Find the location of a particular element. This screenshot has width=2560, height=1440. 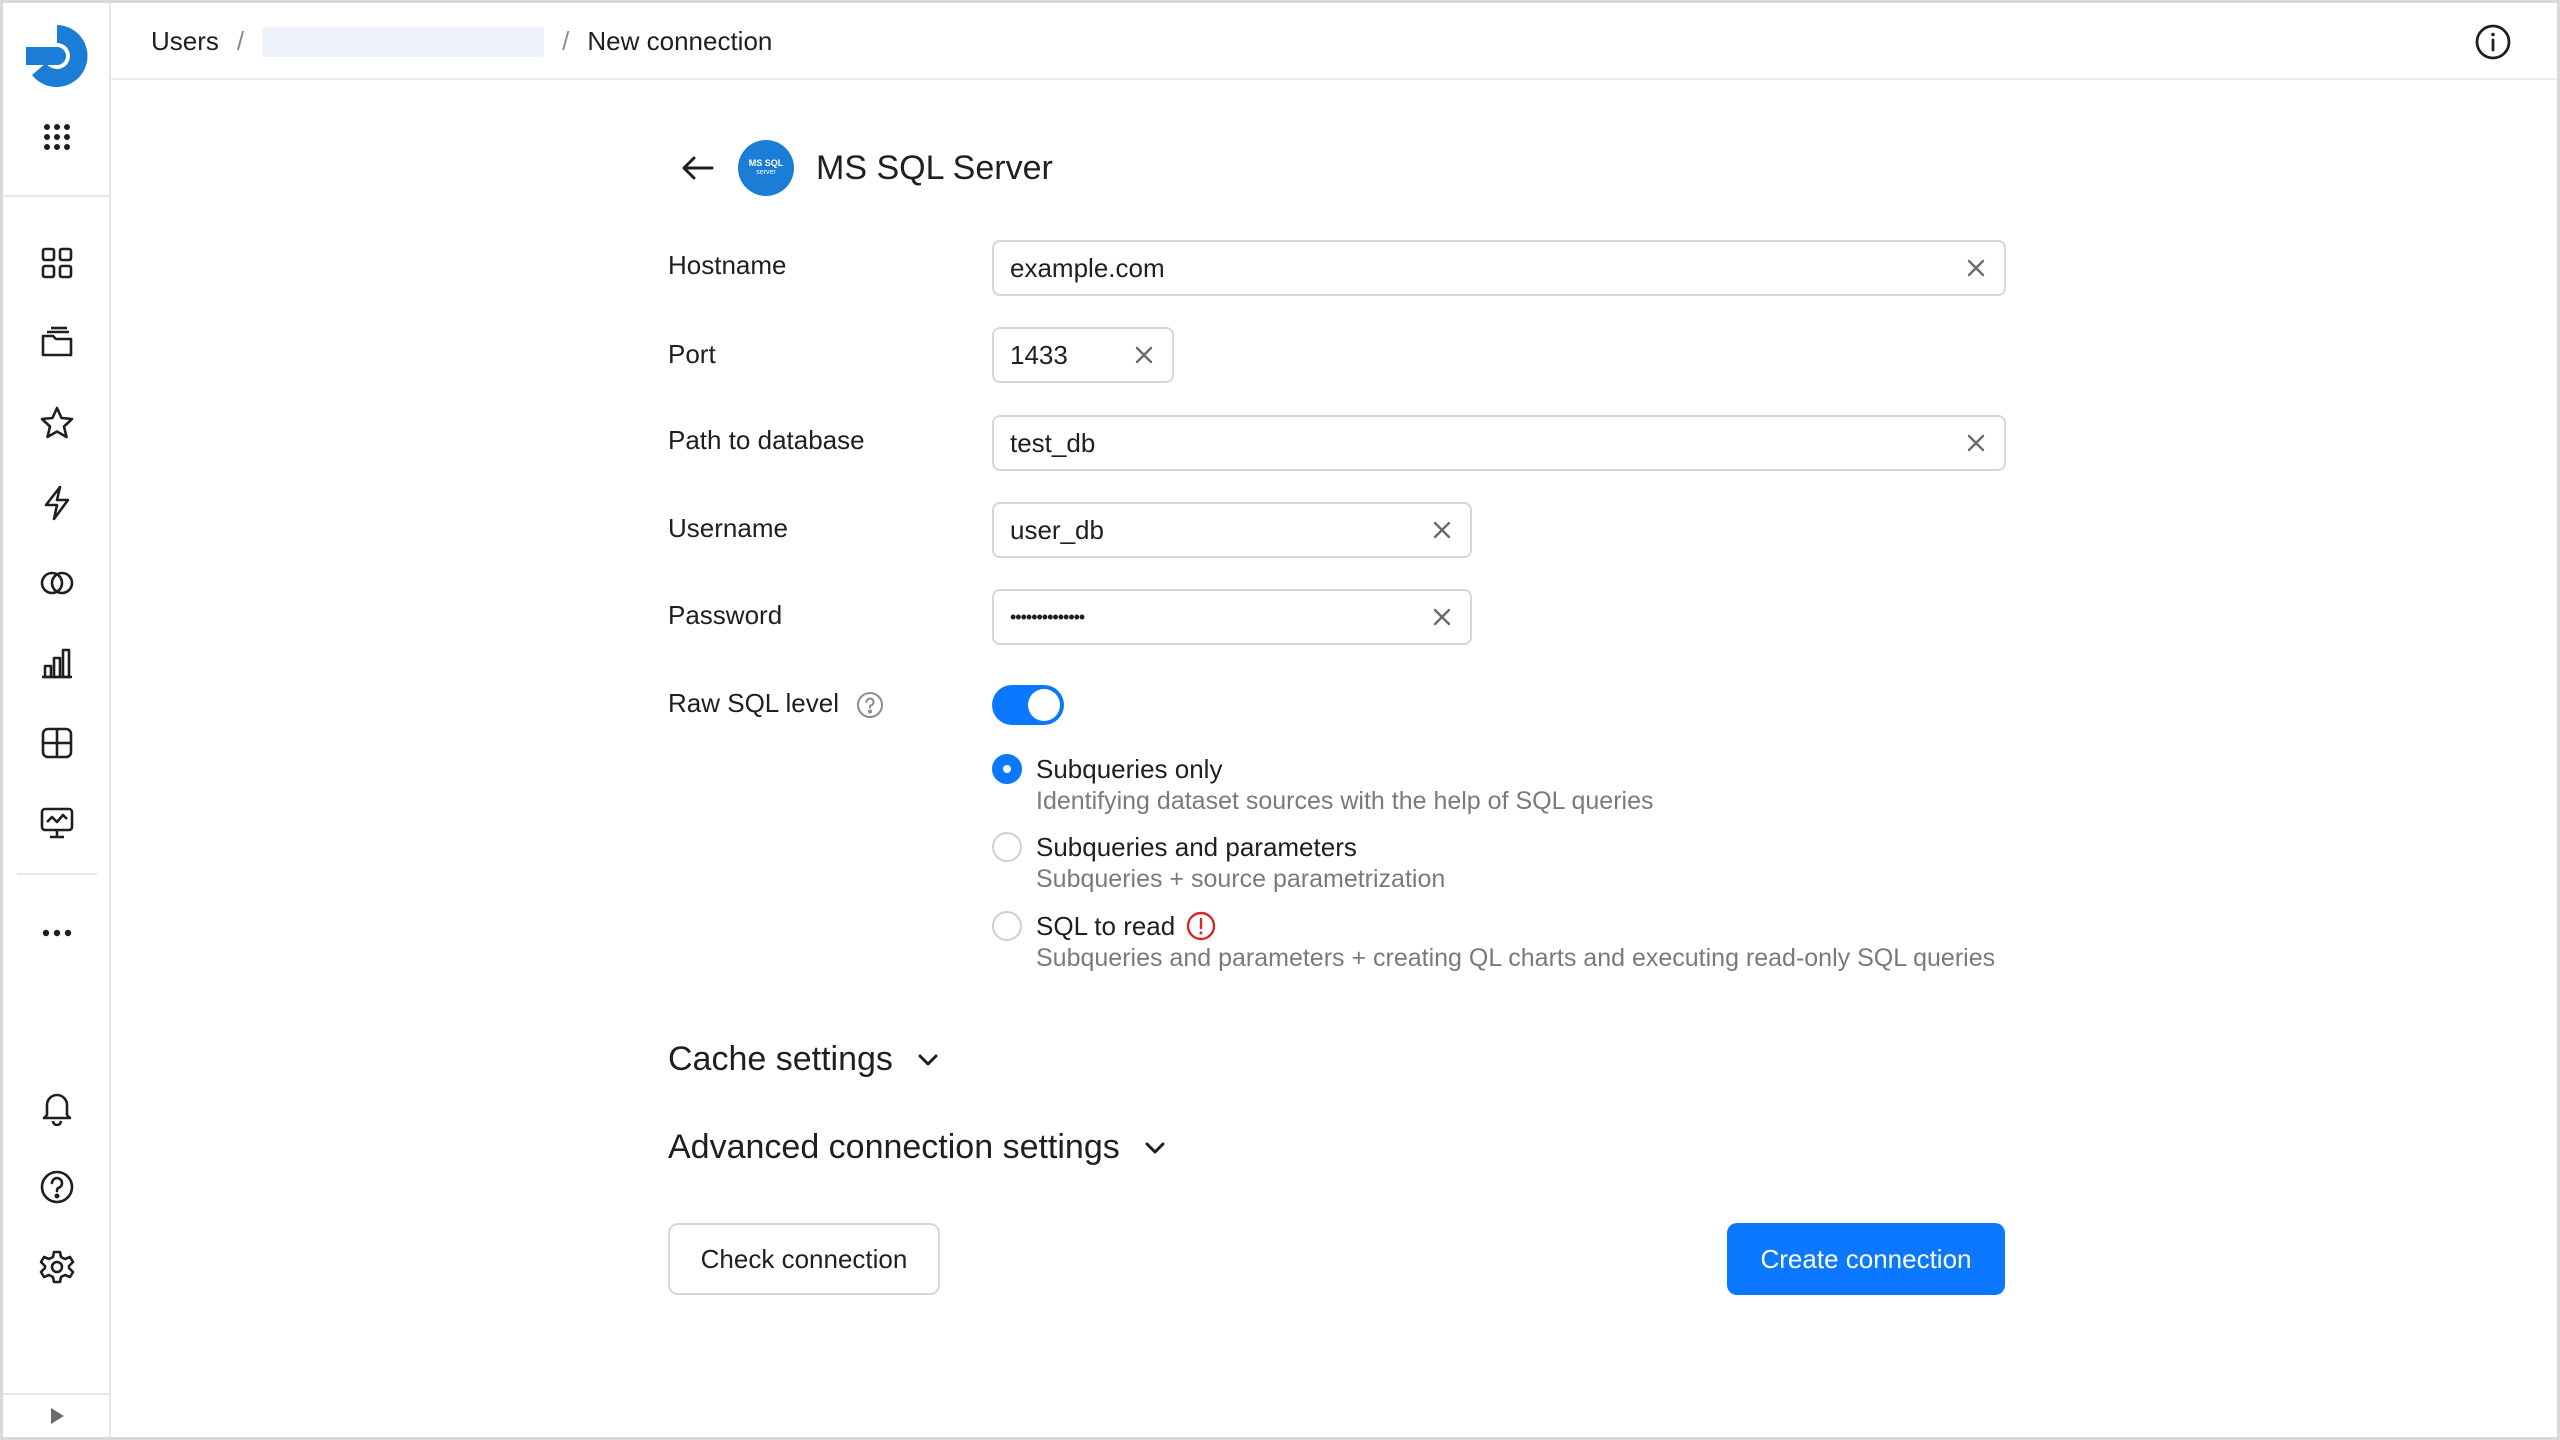

sidebar is located at coordinates (57, 720).